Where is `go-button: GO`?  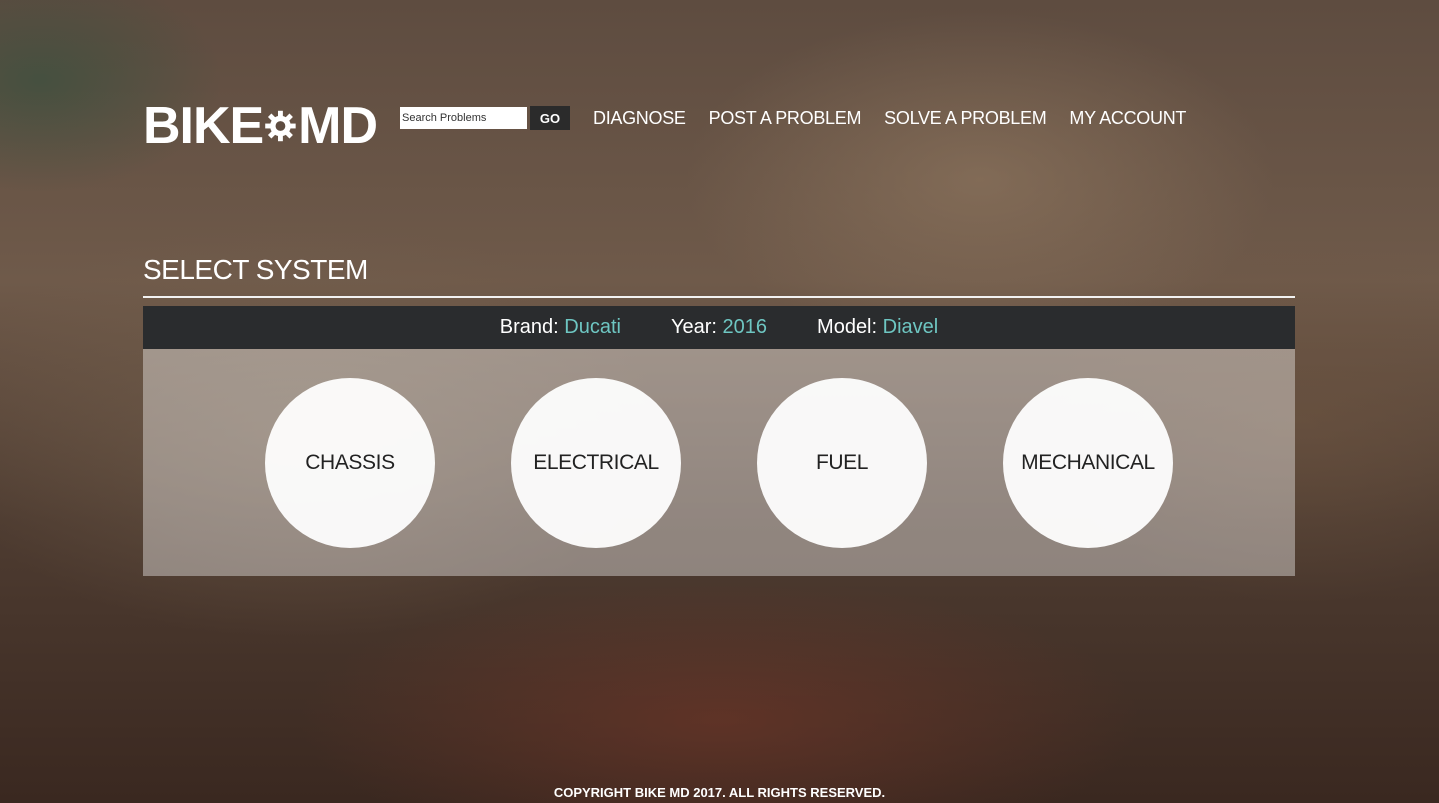 go-button: GO is located at coordinates (550, 118).